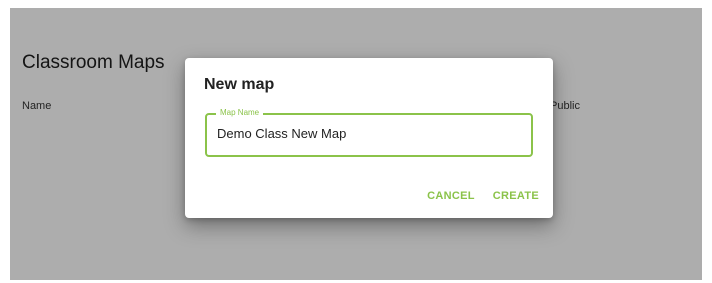 This screenshot has width=712, height=283. Describe the element at coordinates (483, 196) in the screenshot. I see `dialog-actions: CANCEL CREATE` at that location.